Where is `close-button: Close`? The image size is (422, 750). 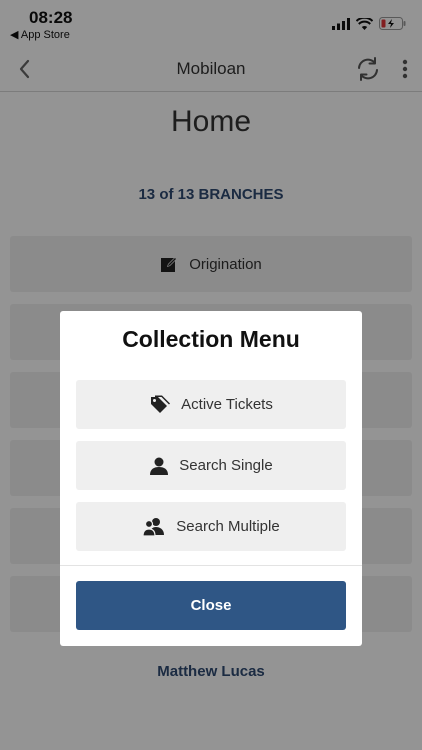 close-button: Close is located at coordinates (211, 605).